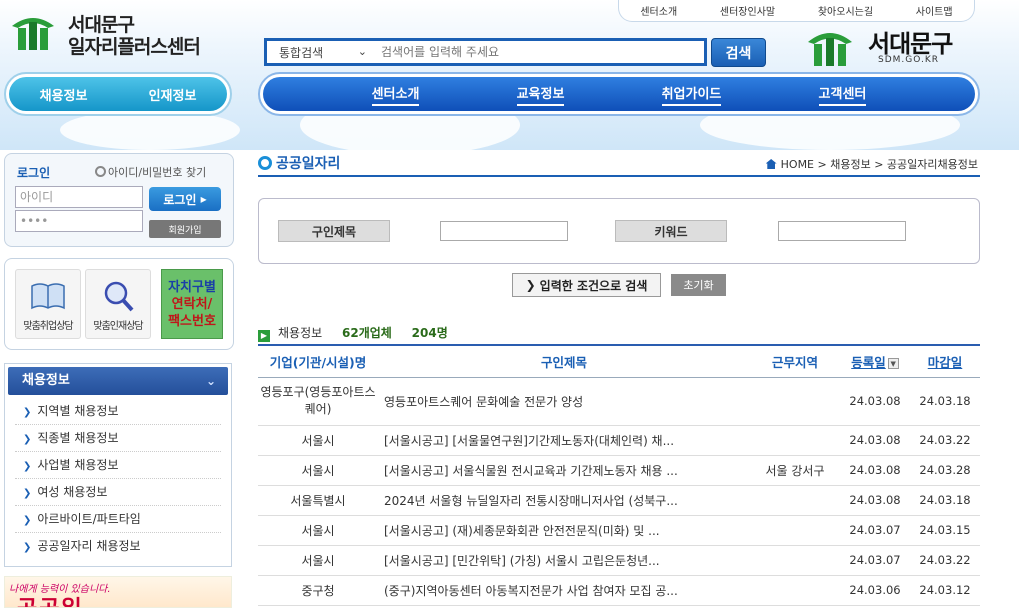 This screenshot has width=1019, height=608. I want to click on top-link-center-intro: 센터소개, so click(658, 10).